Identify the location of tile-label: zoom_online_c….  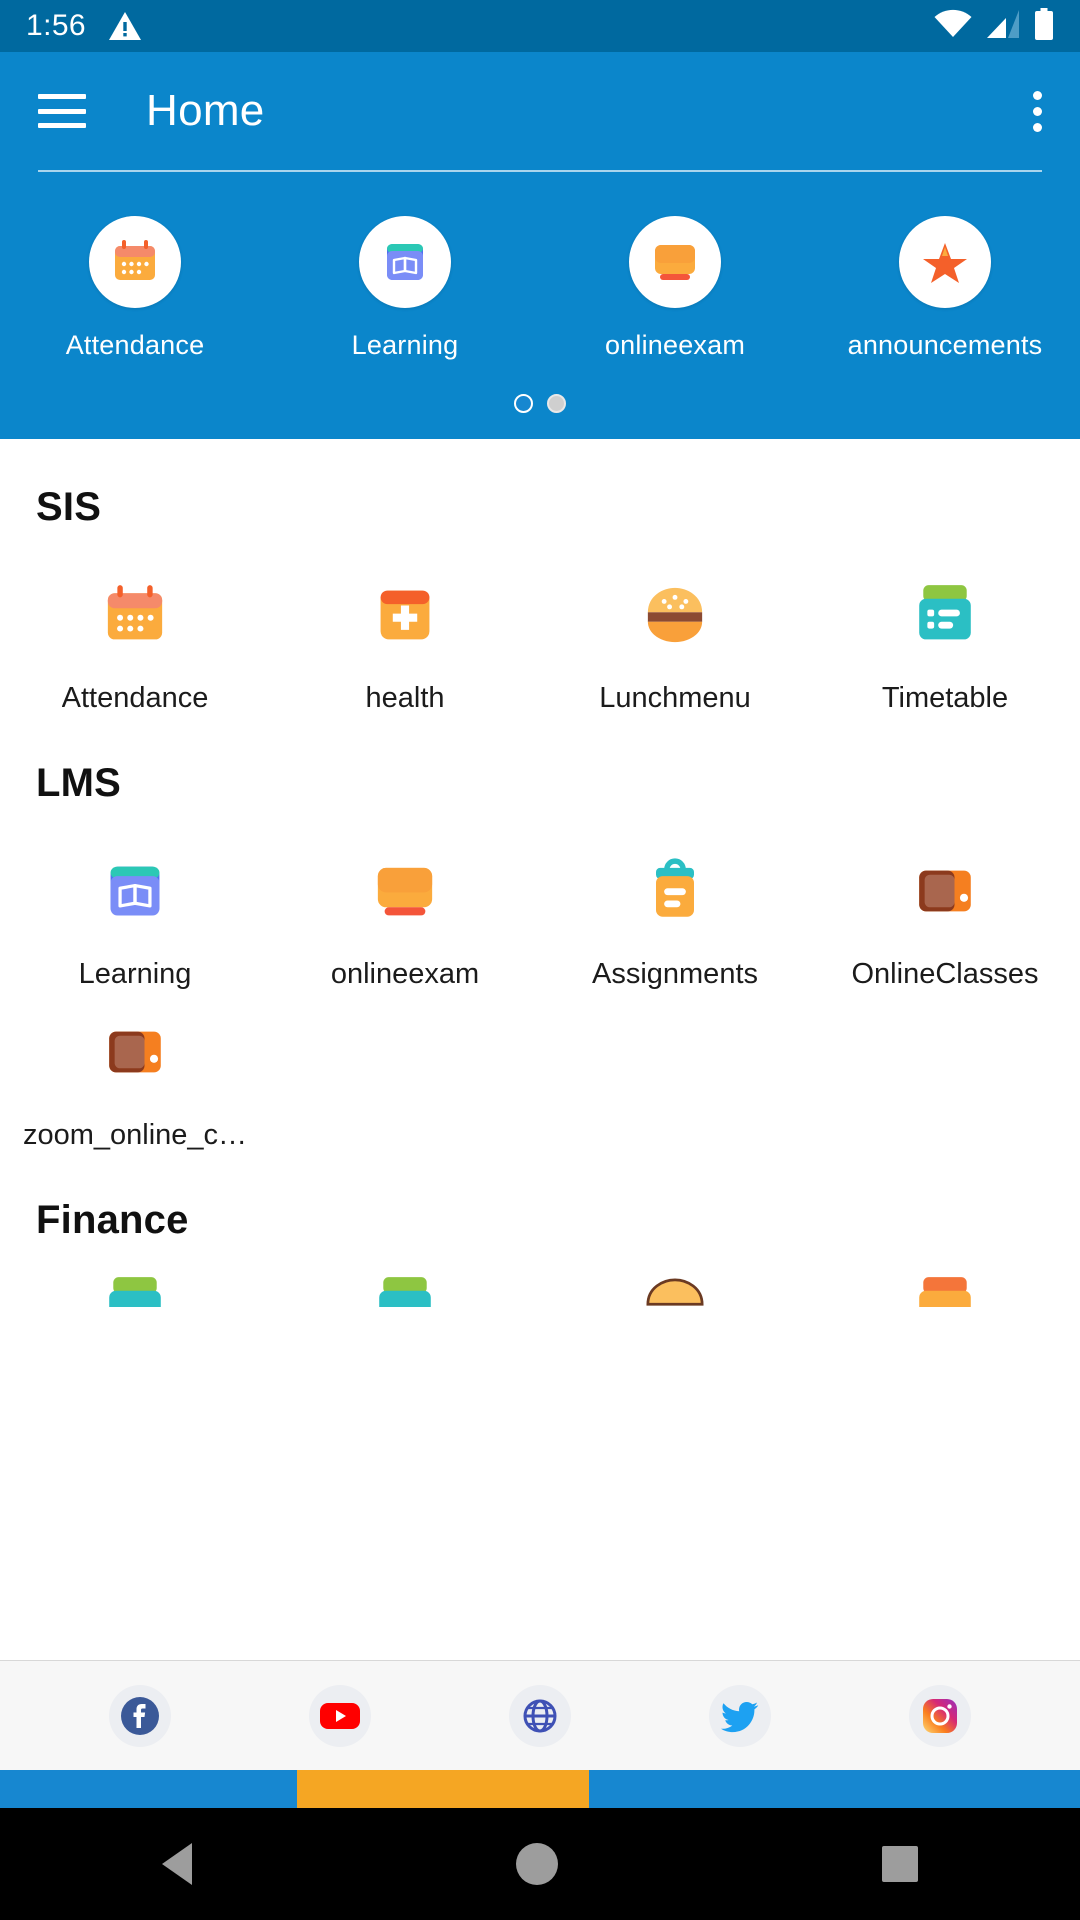
(135, 1135).